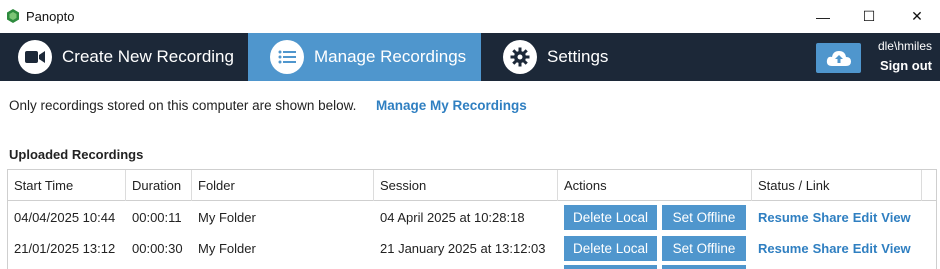 The image size is (940, 269). I want to click on list-icon, so click(287, 57).